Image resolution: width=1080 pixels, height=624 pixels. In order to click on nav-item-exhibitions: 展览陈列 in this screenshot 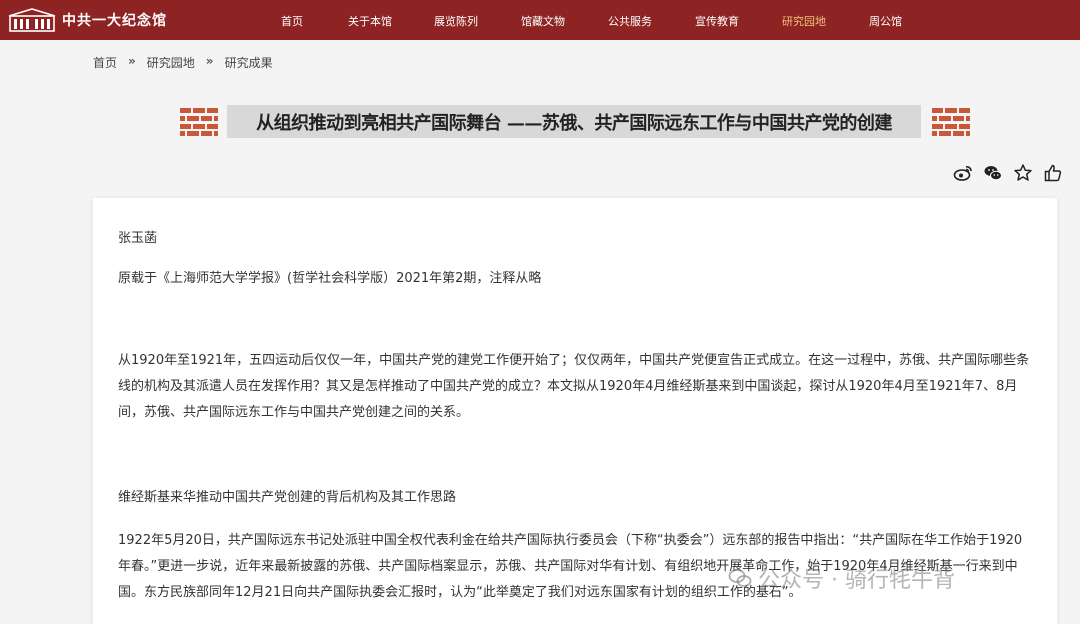, I will do `click(456, 21)`.